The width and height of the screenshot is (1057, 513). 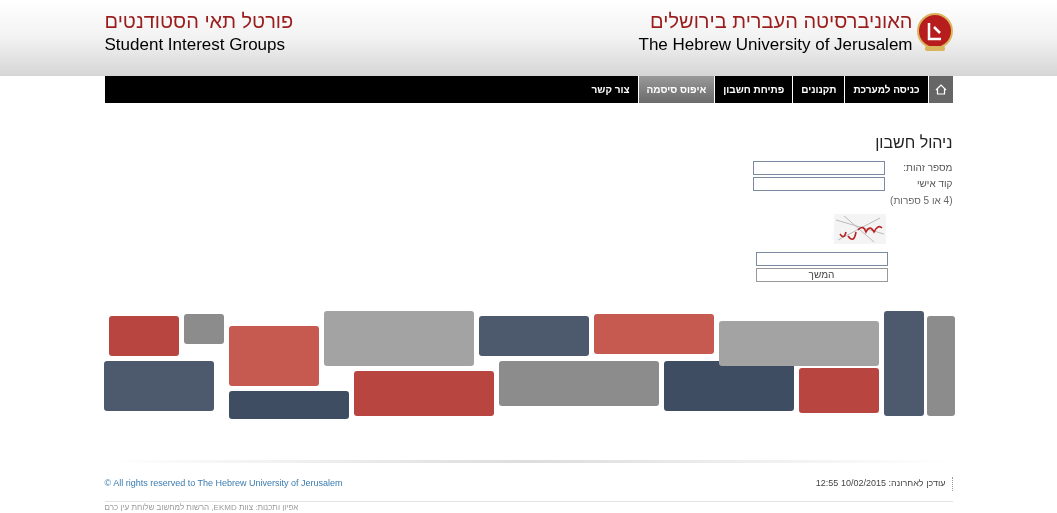 I want to click on last-updated-text: עודכן לאחרונה: 10/02/2015 12:55, so click(x=884, y=484).